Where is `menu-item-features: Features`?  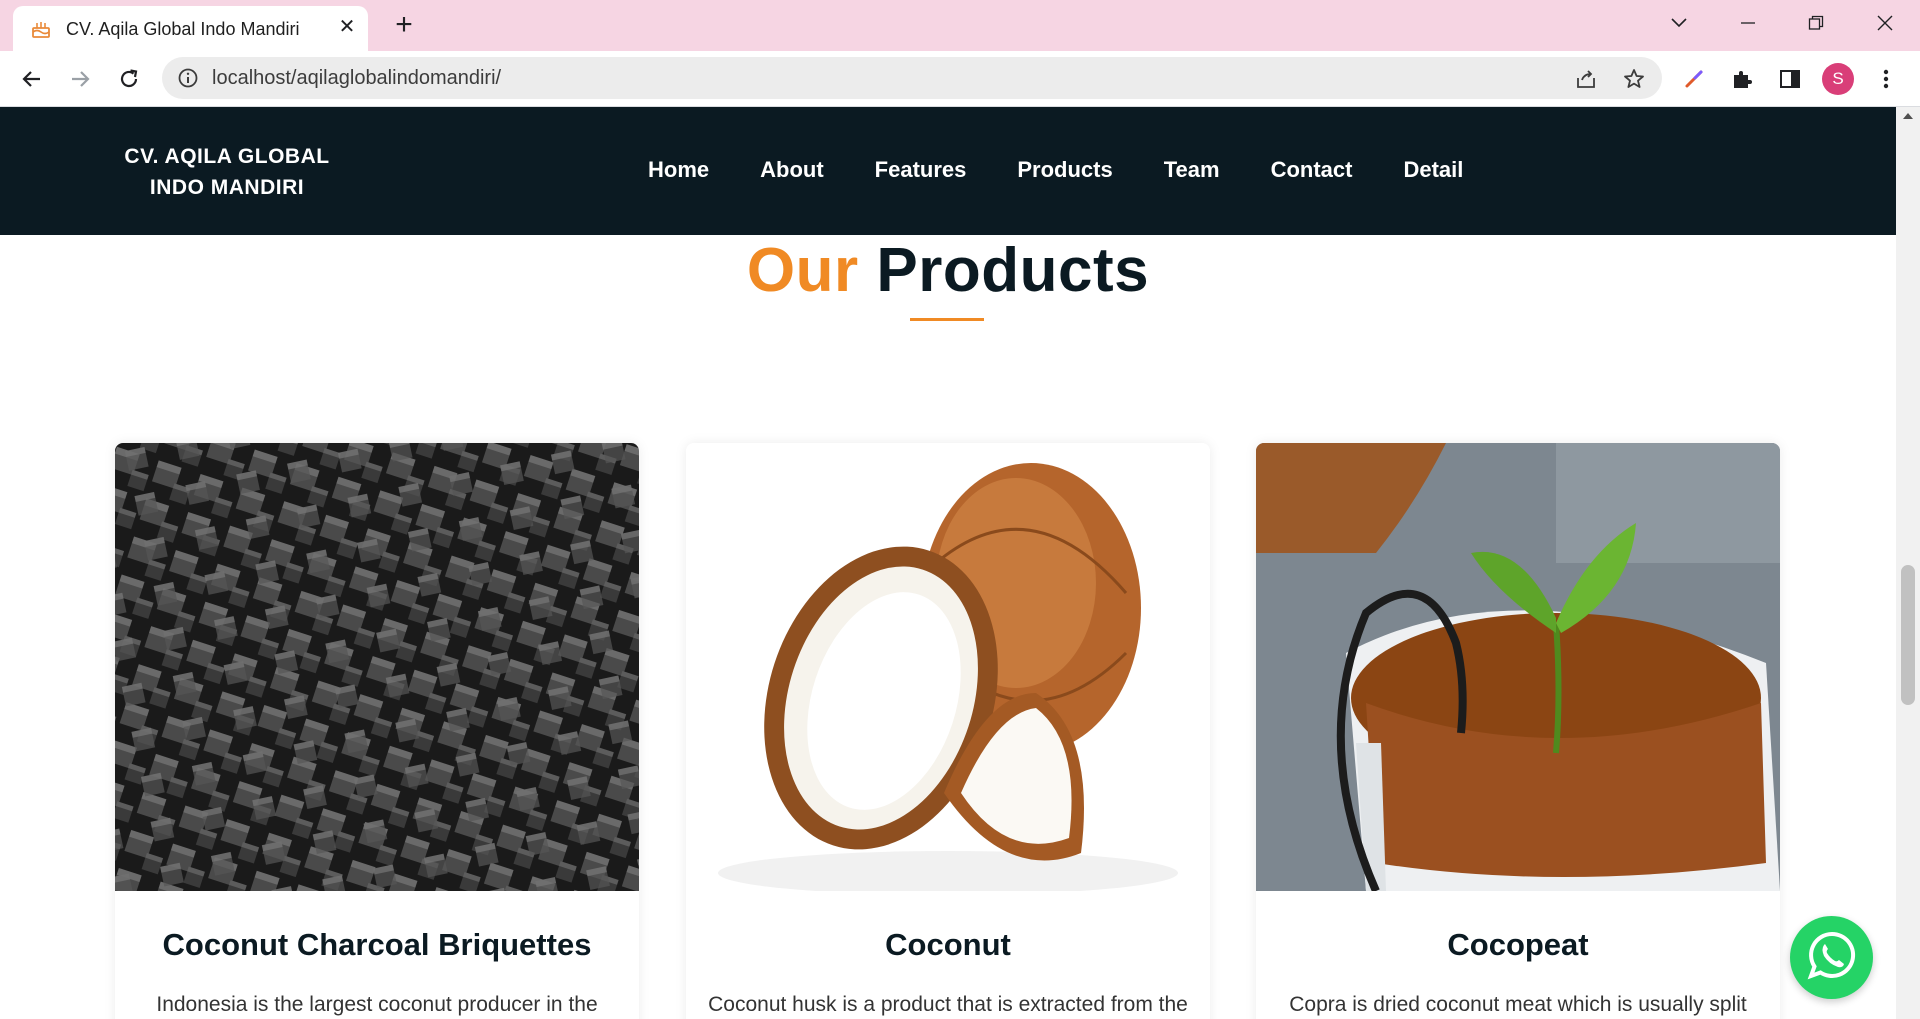
menu-item-features: Features is located at coordinates (921, 170).